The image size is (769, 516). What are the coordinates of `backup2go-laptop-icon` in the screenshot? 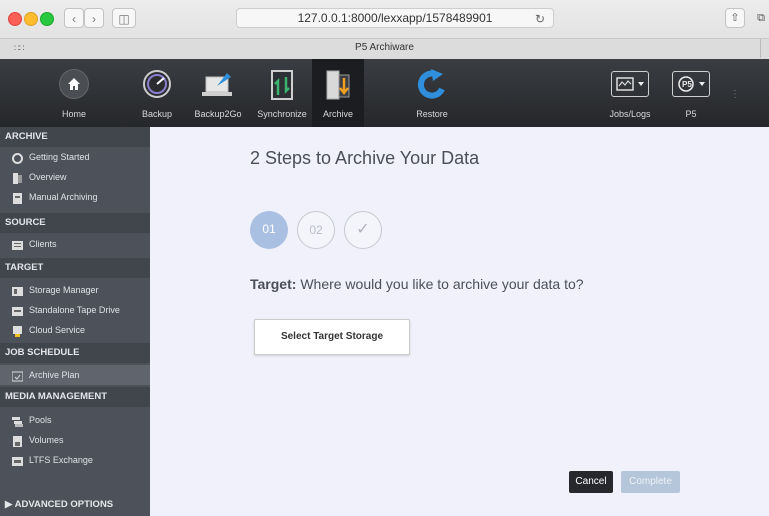 It's located at (218, 85).